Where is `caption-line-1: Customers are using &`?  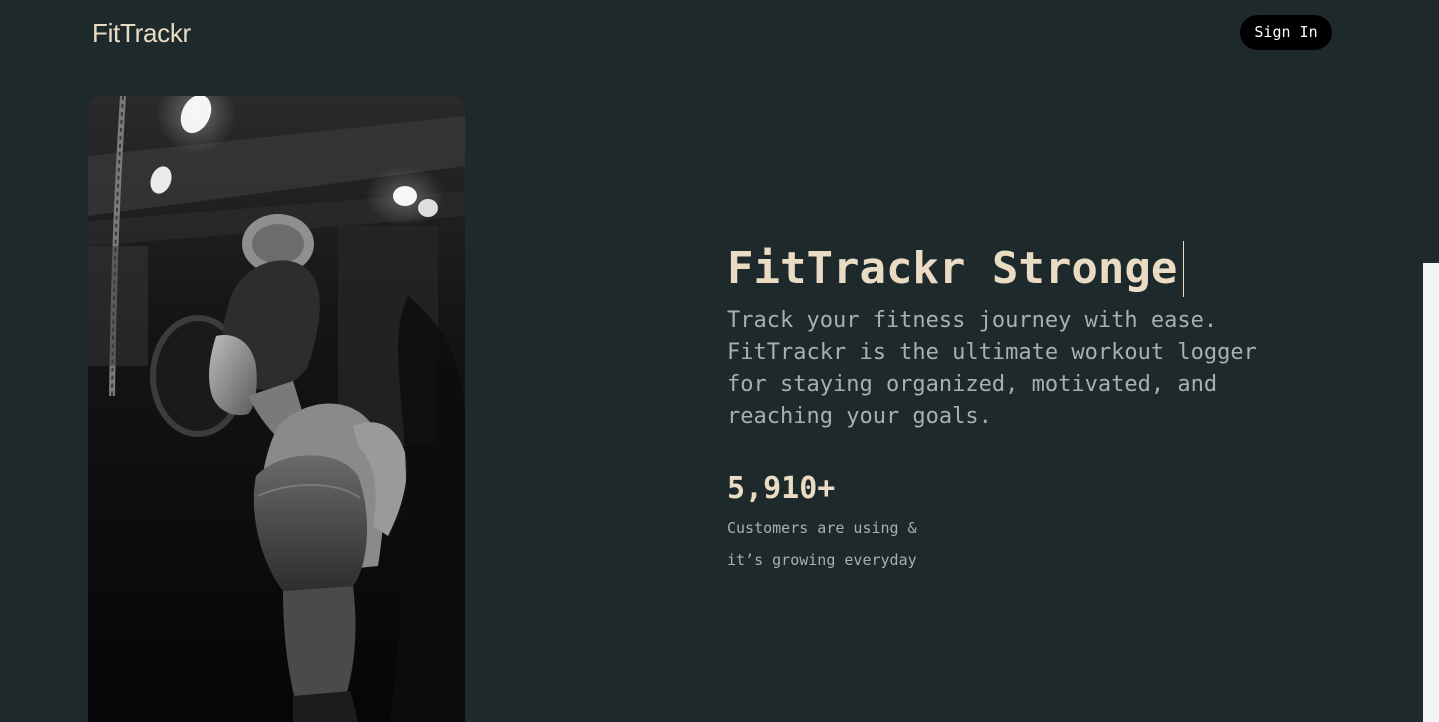
caption-line-1: Customers are using & is located at coordinates (822, 528).